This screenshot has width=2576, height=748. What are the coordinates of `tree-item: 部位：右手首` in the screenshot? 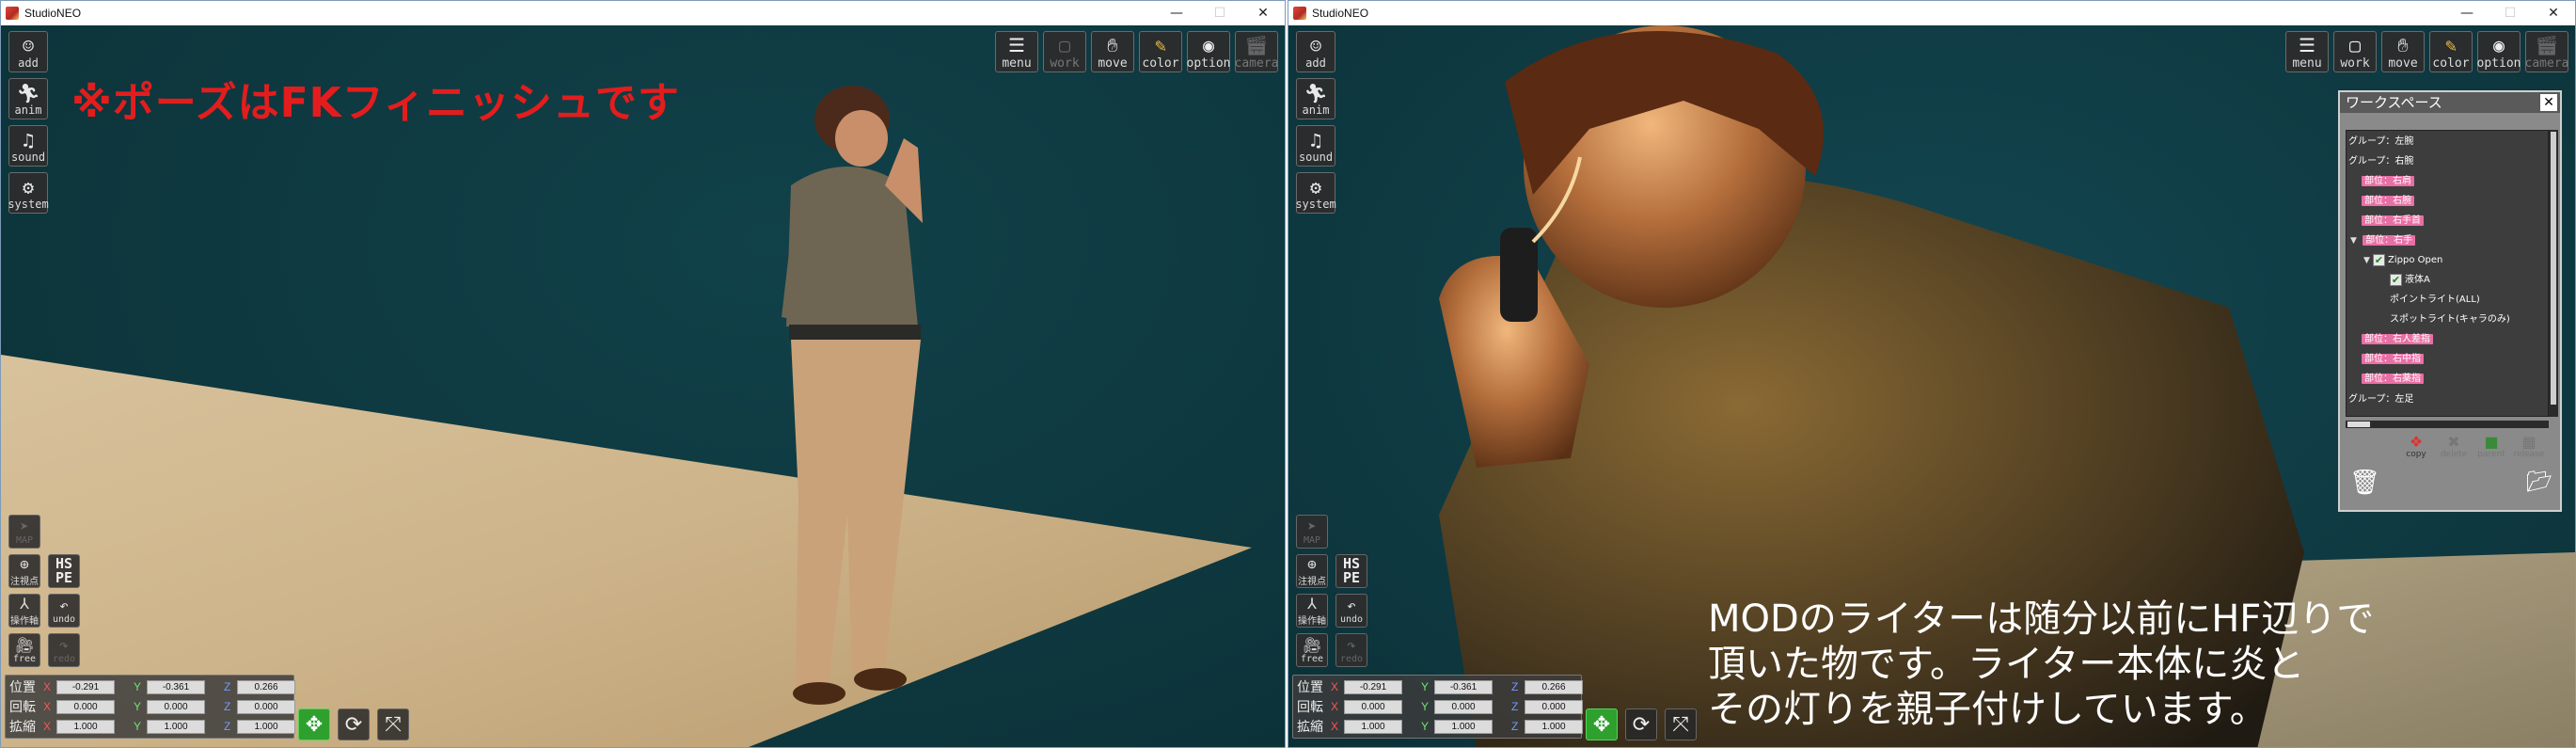 It's located at (2393, 221).